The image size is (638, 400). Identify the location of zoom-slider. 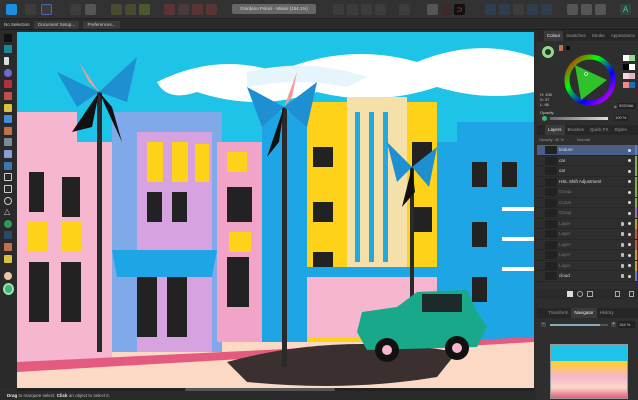
(579, 325).